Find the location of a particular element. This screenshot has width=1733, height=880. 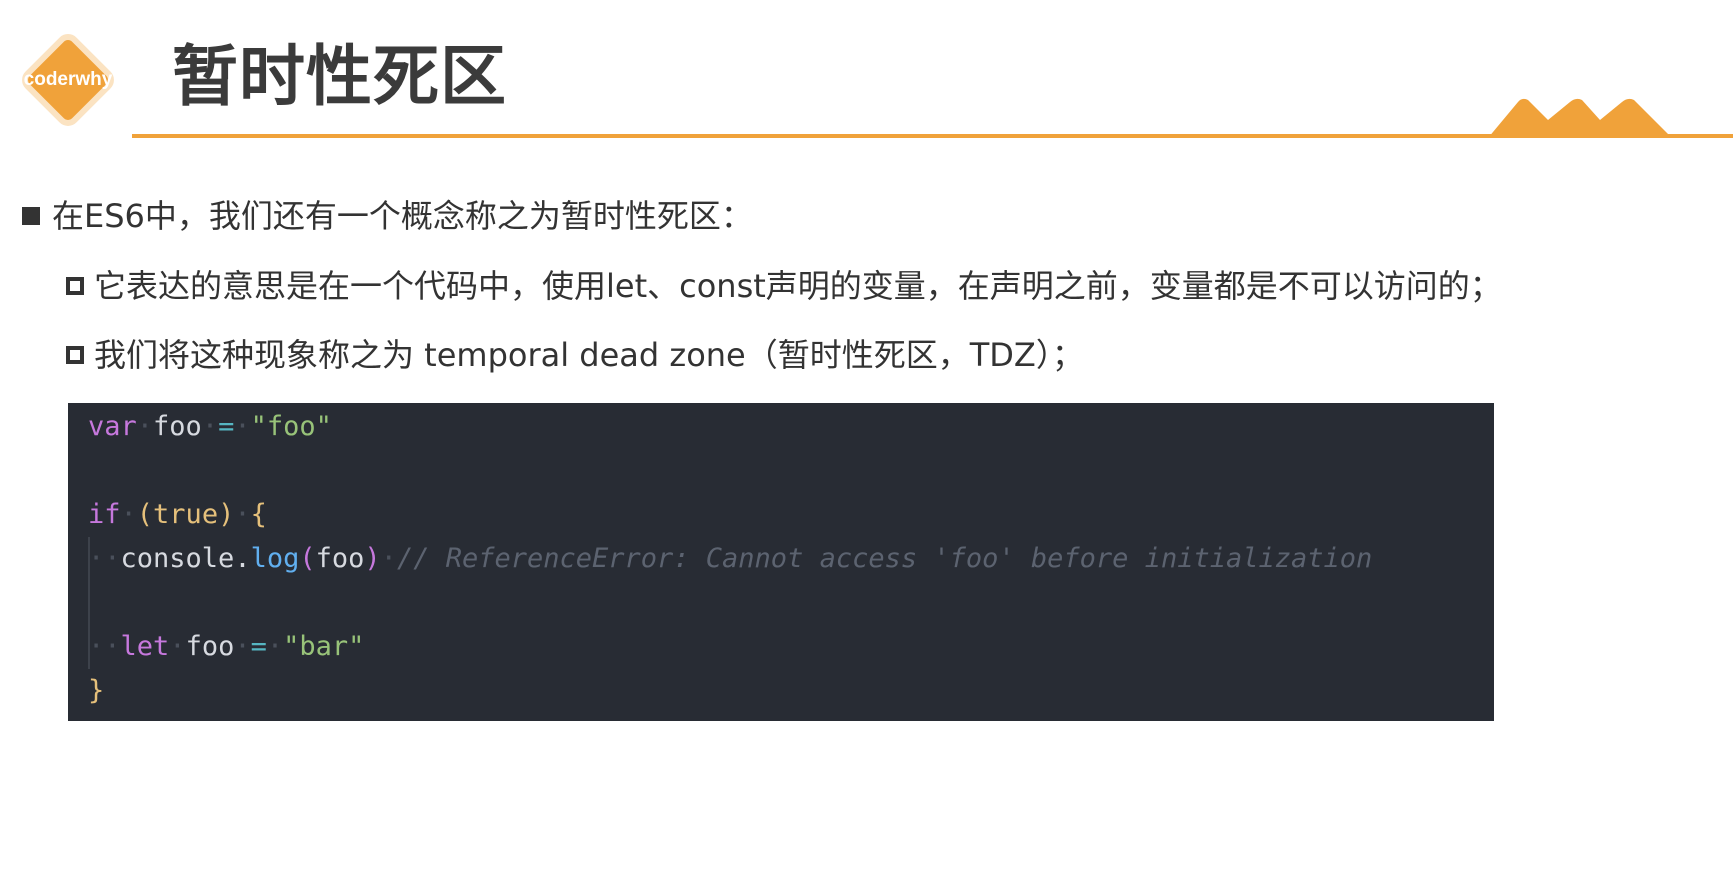

code-string: "bar" is located at coordinates (324, 646).